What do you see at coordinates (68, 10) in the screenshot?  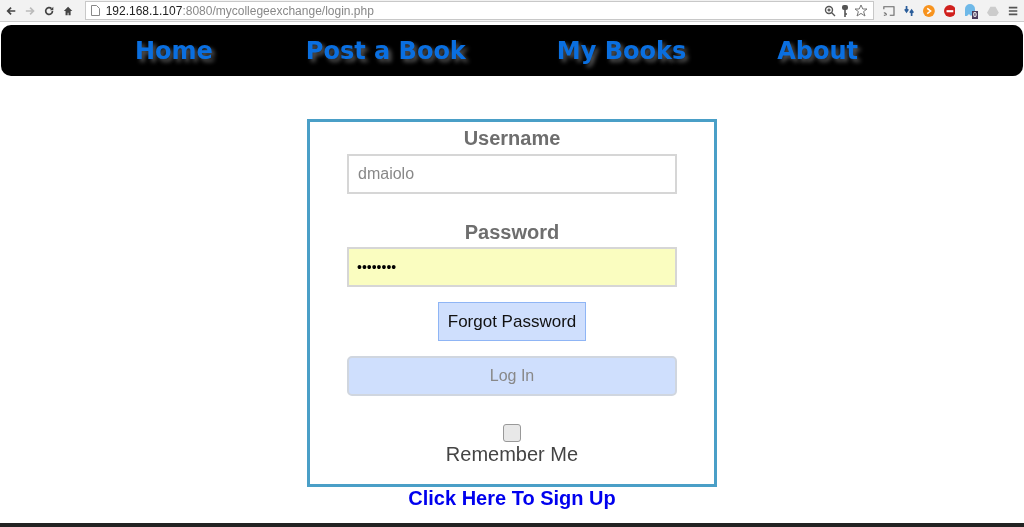 I see `home-icon` at bounding box center [68, 10].